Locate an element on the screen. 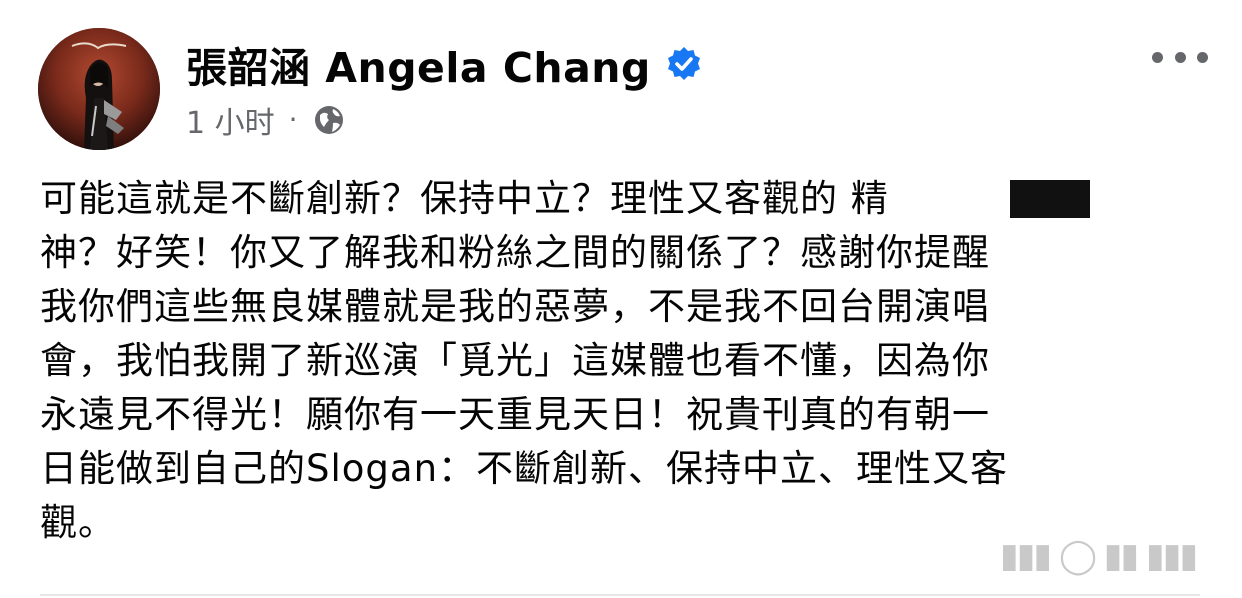 Image resolution: width=1242 pixels, height=598 pixels. author-name: 張韶涵 Angela Chang is located at coordinates (418, 64).